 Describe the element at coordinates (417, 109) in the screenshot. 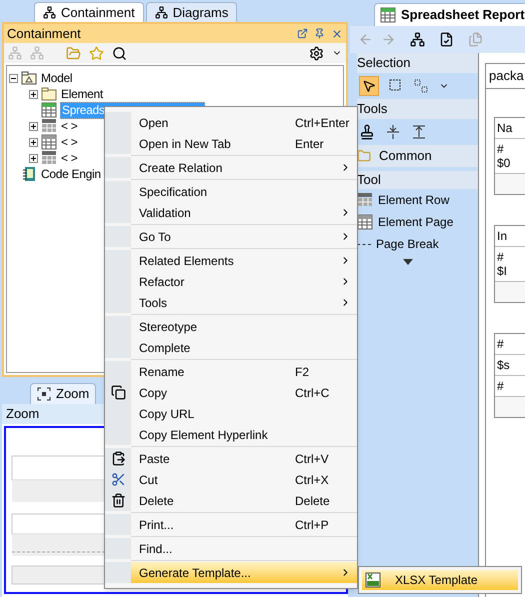

I see `palette-group-header: Tools` at that location.